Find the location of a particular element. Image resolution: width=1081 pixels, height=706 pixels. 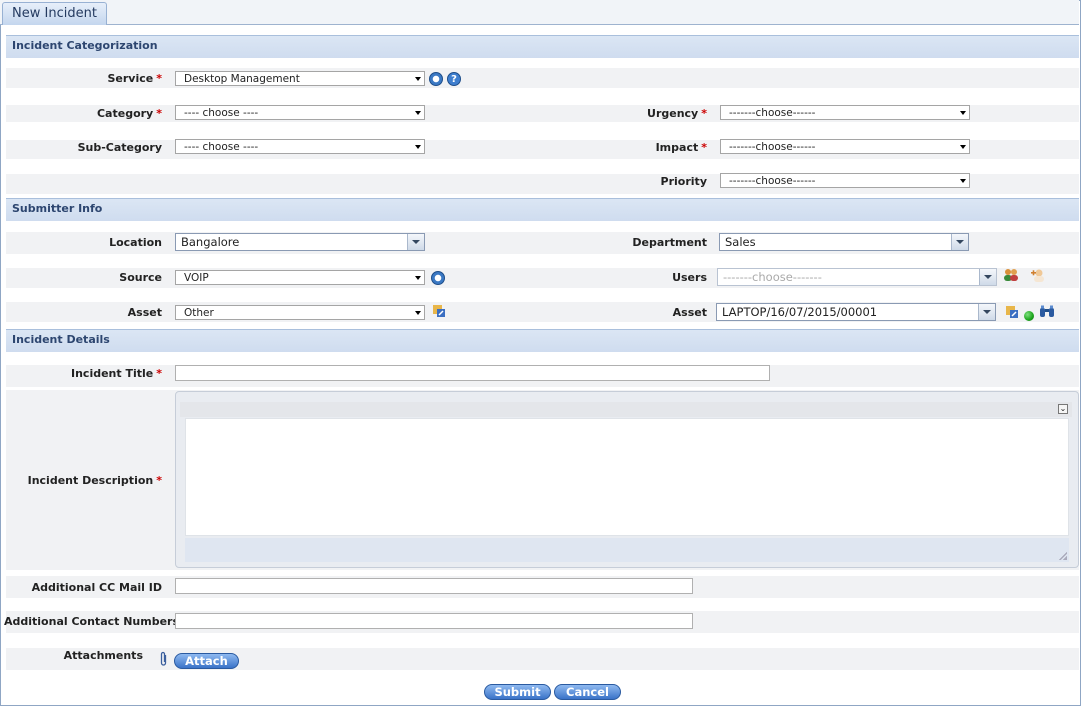

editor-toolbar: ⌄ is located at coordinates (626, 409).